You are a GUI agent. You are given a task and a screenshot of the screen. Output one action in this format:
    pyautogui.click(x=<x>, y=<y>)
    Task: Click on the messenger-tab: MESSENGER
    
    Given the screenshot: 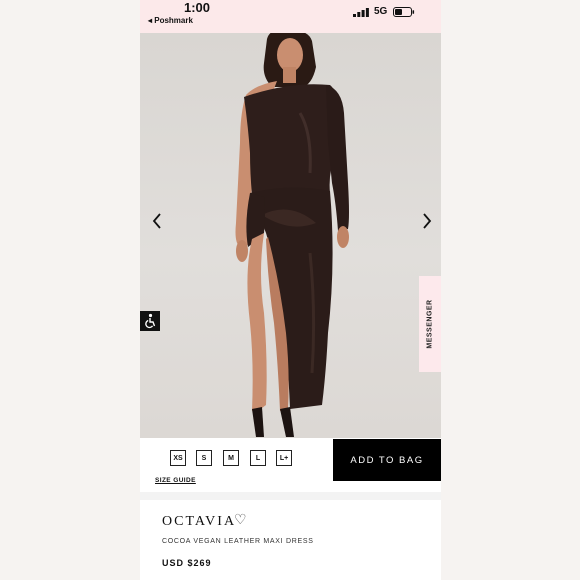 What is the action you would take?
    pyautogui.click(x=430, y=324)
    